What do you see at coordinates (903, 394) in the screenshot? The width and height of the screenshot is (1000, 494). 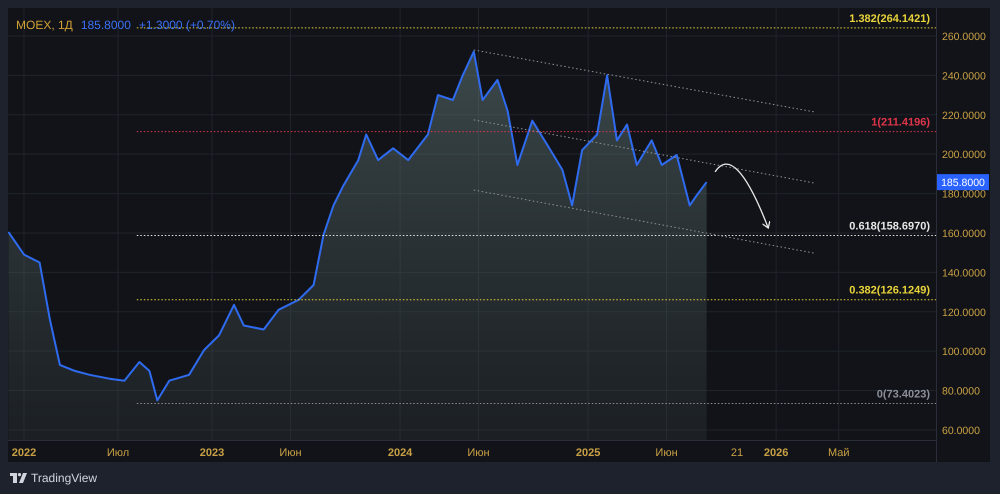 I see `level-label: 0(73.4023)` at bounding box center [903, 394].